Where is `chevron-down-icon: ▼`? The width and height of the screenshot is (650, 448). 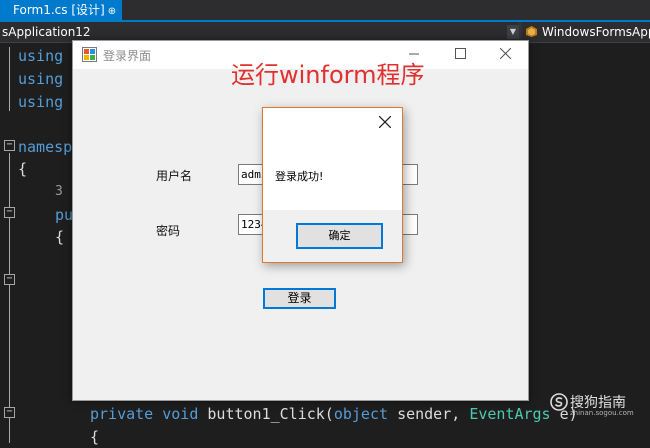 chevron-down-icon: ▼ is located at coordinates (513, 32).